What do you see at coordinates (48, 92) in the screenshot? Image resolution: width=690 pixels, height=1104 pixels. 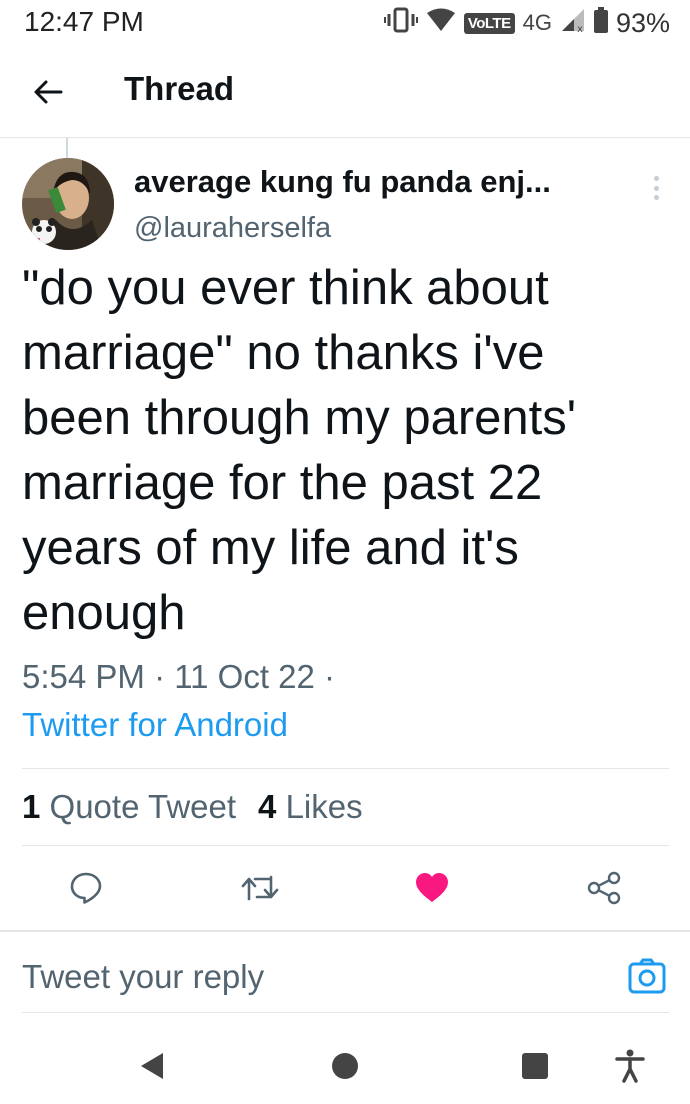 I see `back-arrow-icon` at bounding box center [48, 92].